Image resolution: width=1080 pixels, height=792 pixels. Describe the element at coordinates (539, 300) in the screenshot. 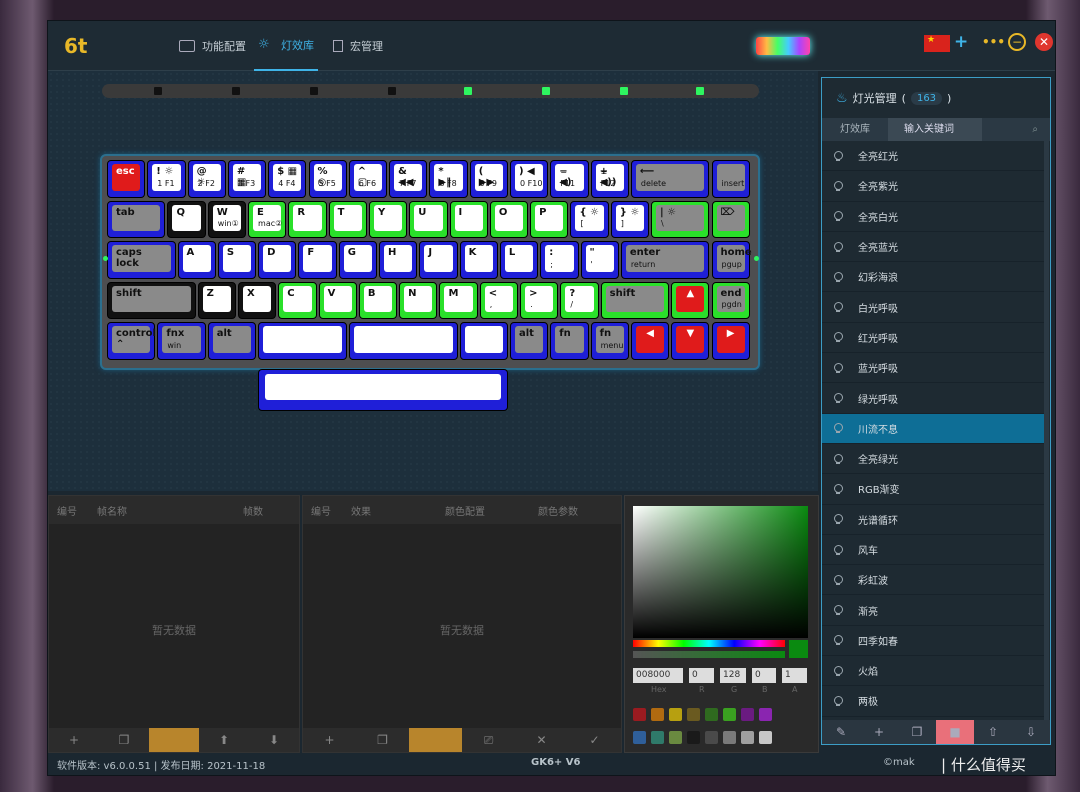

I see `key: >.` at that location.